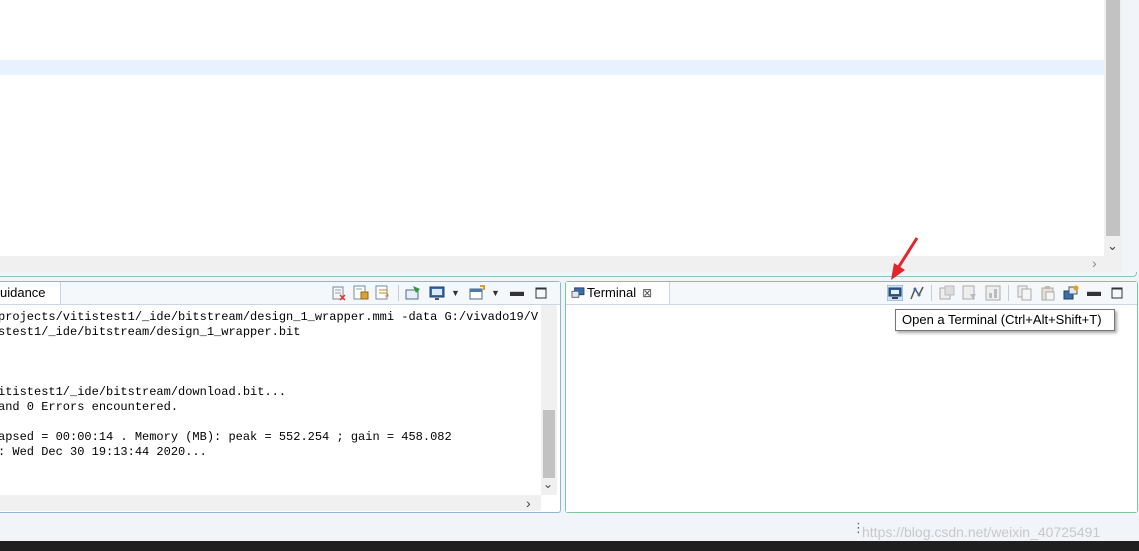  What do you see at coordinates (851, 293) in the screenshot?
I see `terminal-panel-header: Terminal ⊠ ▬` at bounding box center [851, 293].